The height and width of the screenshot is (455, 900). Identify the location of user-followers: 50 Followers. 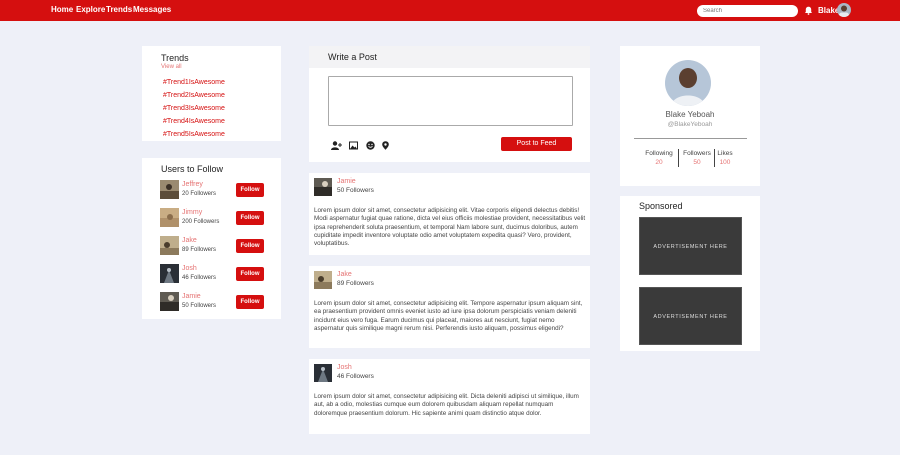
(199, 306).